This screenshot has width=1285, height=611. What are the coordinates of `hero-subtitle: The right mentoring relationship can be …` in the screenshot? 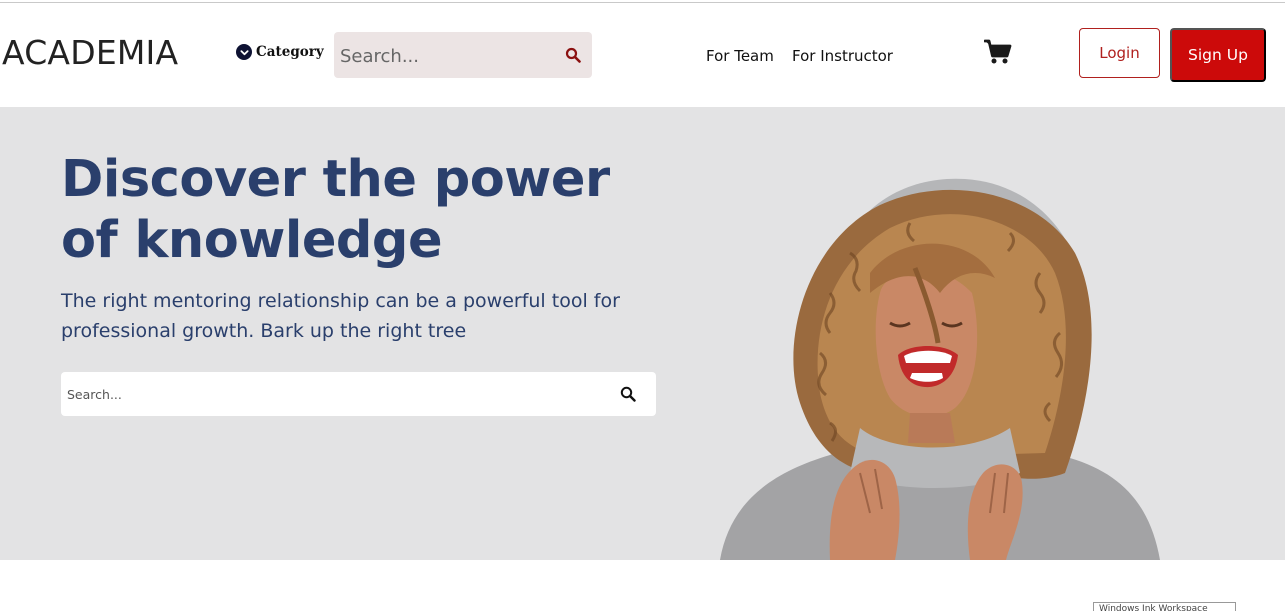 It's located at (340, 316).